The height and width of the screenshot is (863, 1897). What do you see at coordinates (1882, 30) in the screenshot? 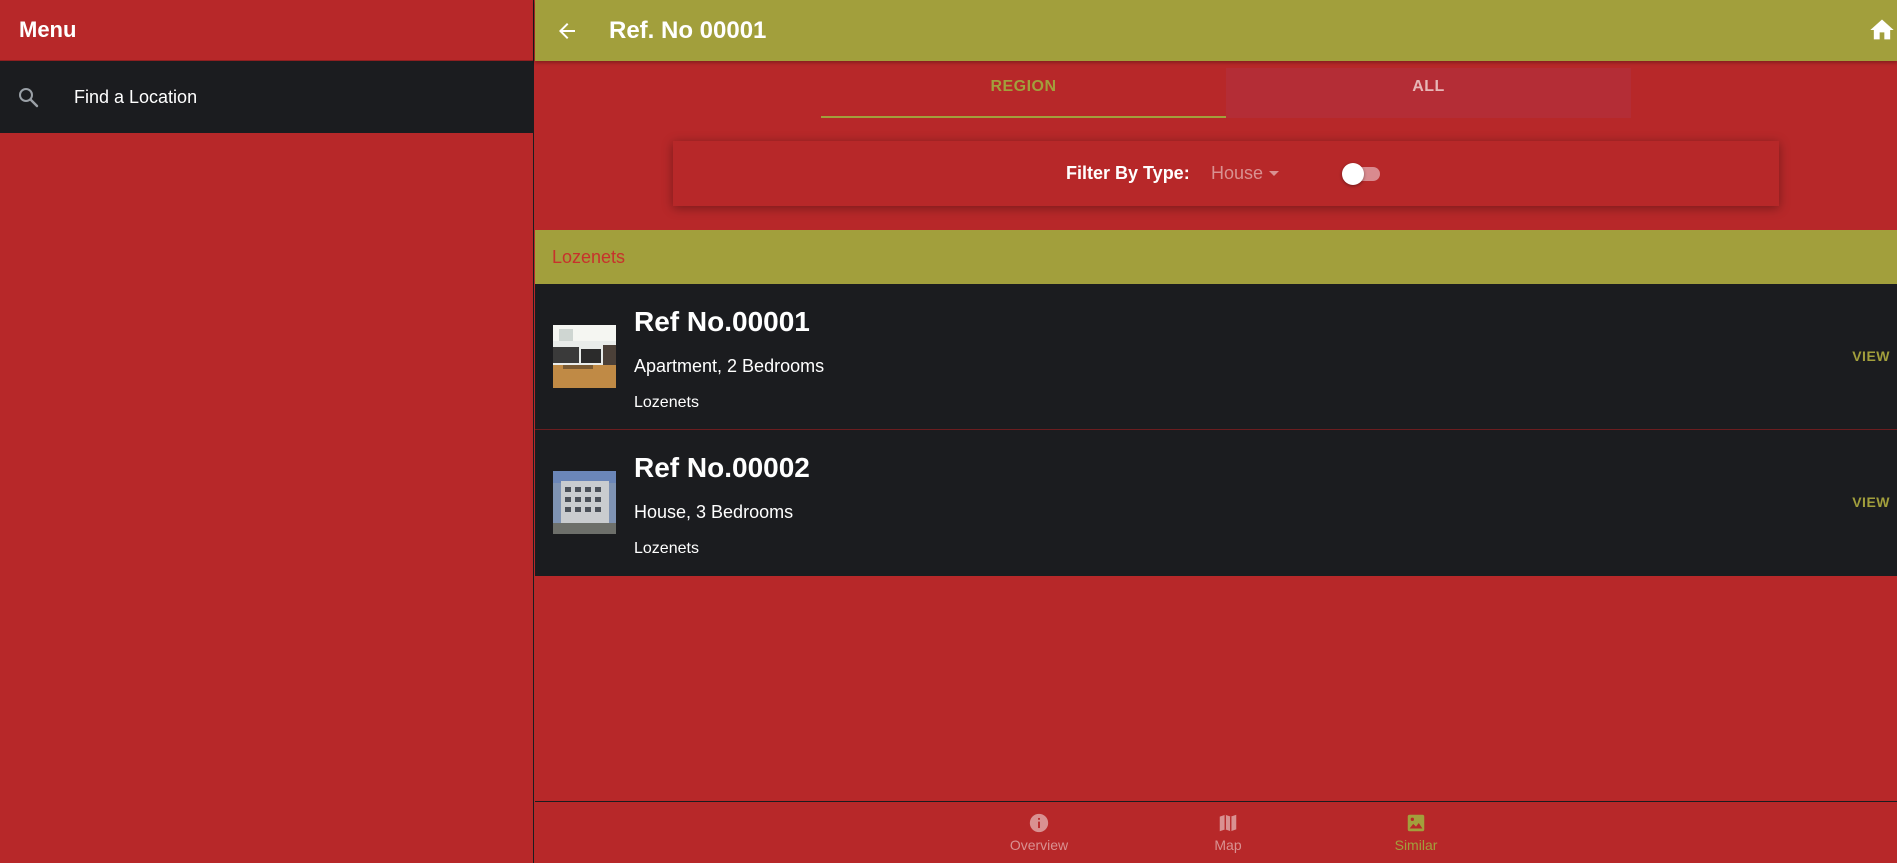
I see `home-icon` at bounding box center [1882, 30].